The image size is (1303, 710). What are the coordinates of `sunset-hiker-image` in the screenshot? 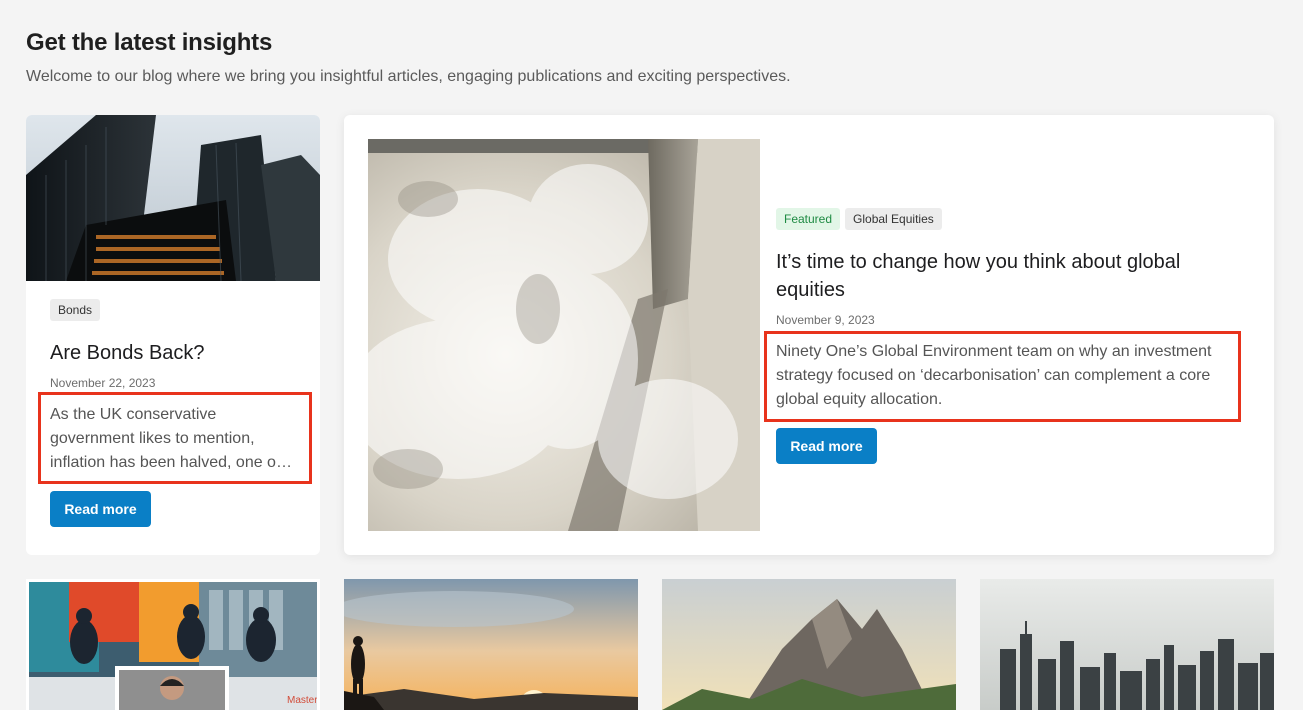 It's located at (491, 644).